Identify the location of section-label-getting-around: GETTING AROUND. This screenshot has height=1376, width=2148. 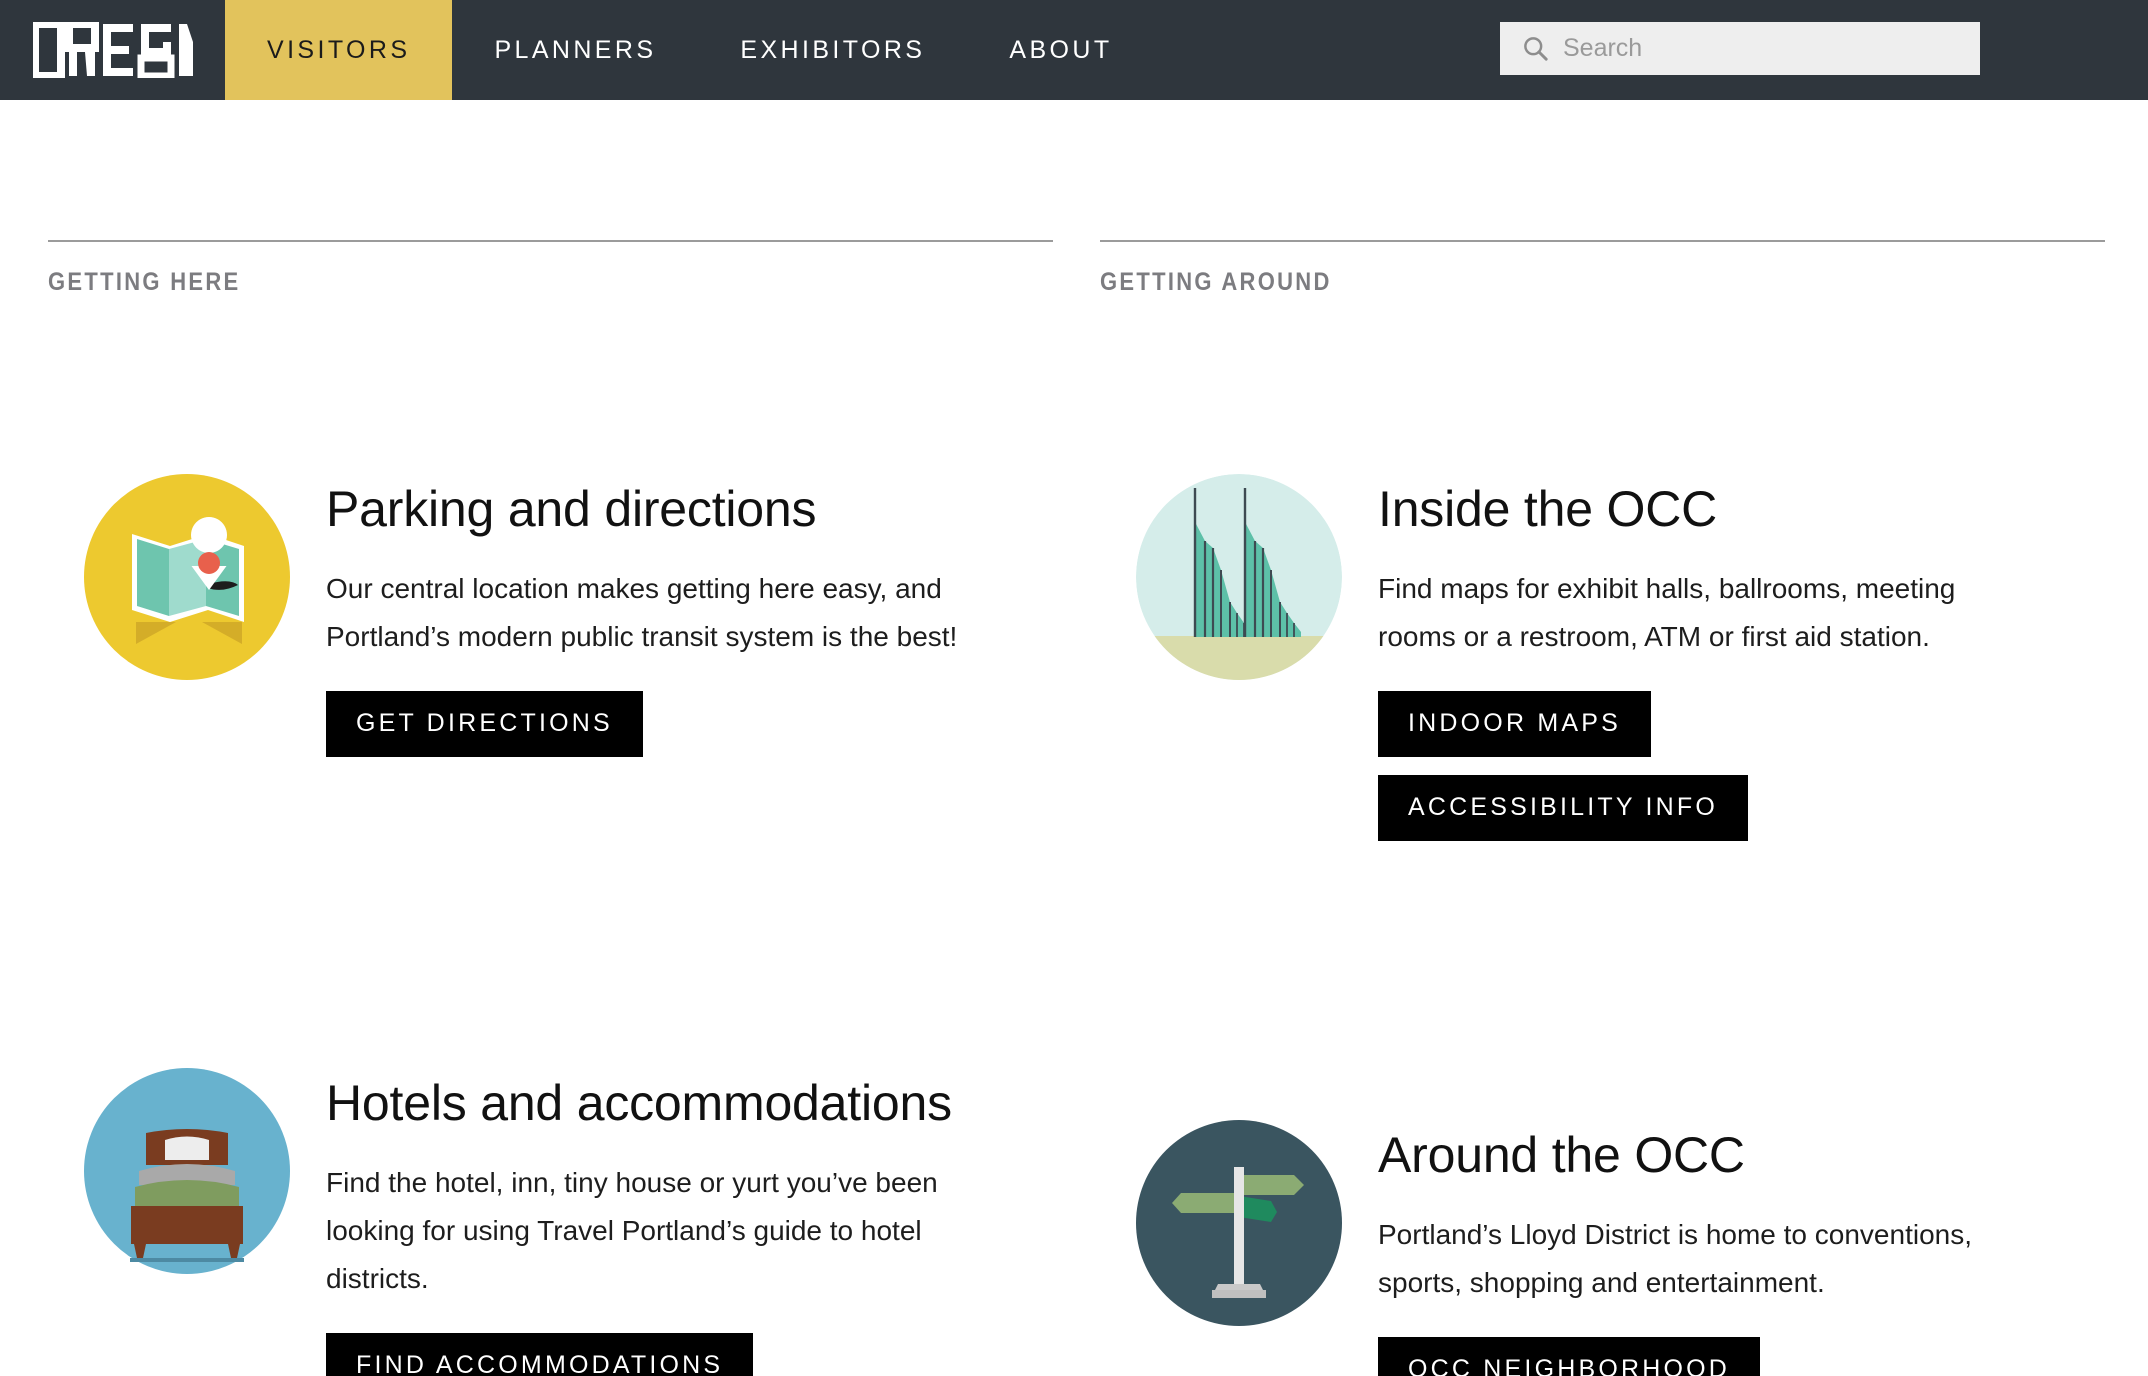
(1216, 282).